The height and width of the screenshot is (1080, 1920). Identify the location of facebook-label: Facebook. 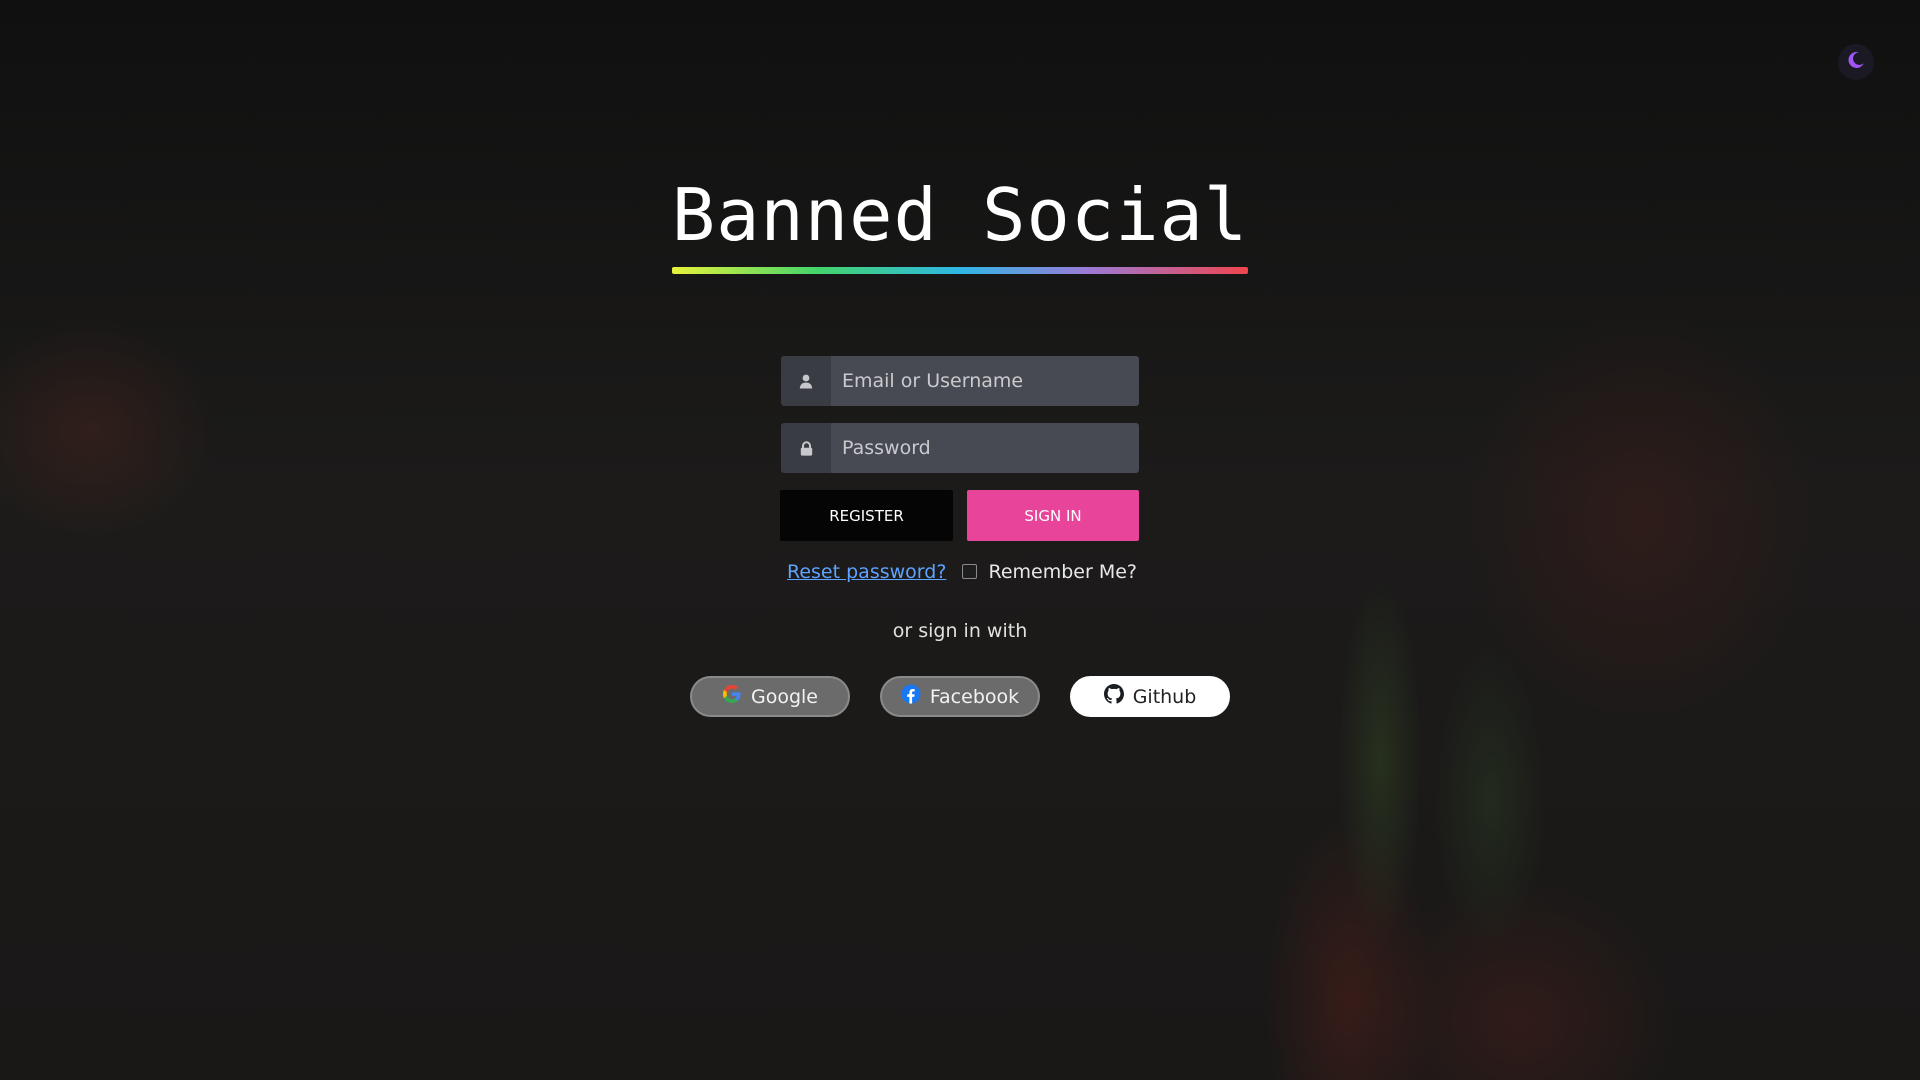
(974, 696).